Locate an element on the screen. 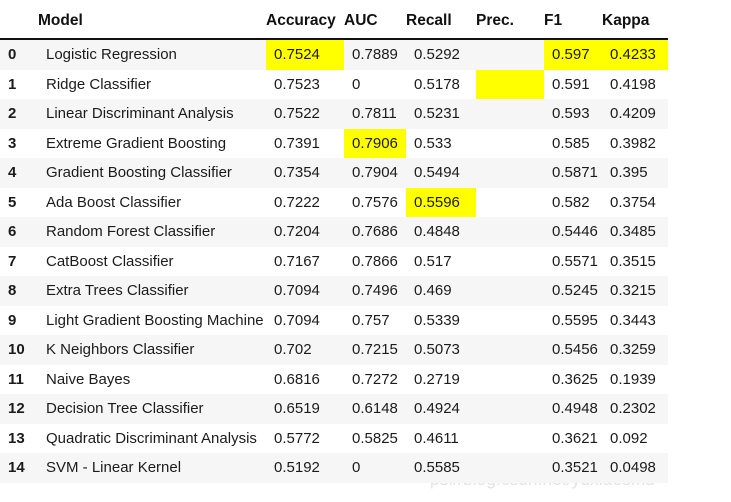  cell-auc: 0.7906 is located at coordinates (375, 143).